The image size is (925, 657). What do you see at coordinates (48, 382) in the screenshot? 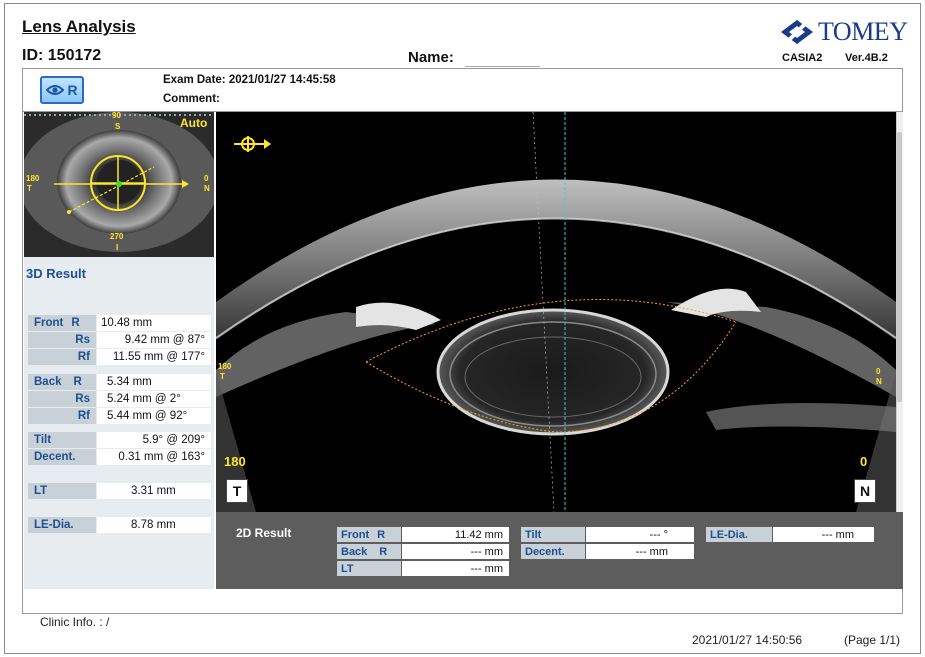
I see `back-label: Back` at bounding box center [48, 382].